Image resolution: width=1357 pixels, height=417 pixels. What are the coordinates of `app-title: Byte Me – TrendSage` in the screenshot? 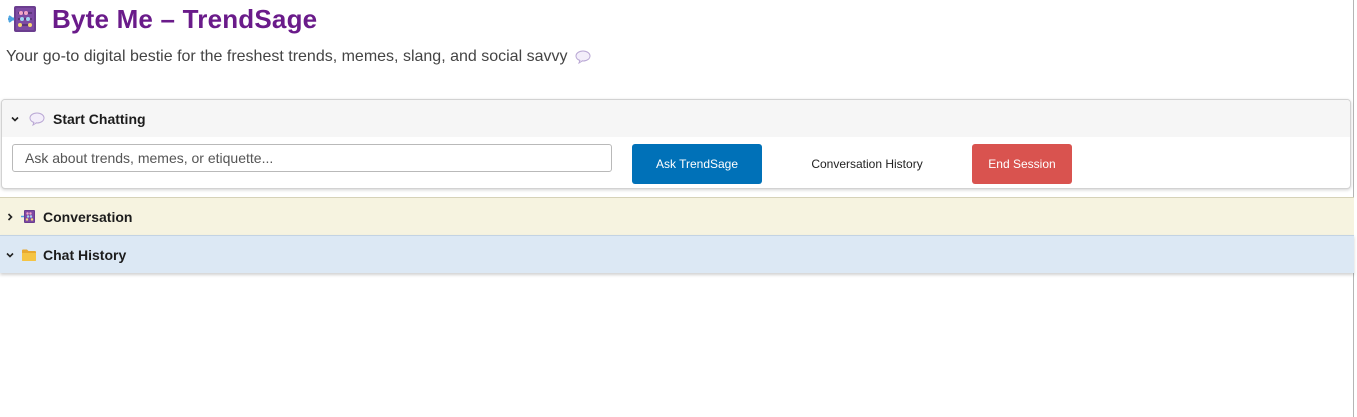 It's located at (185, 18).